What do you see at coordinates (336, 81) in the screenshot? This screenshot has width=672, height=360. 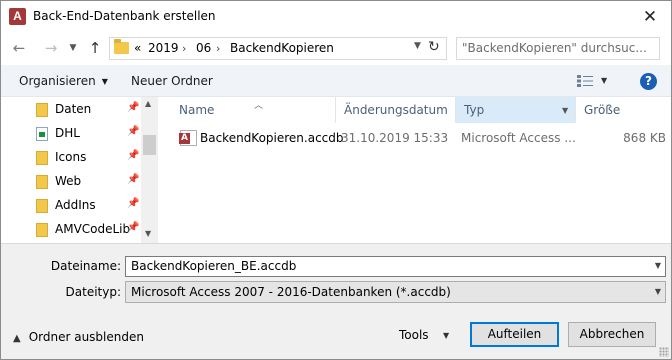 I see `command-bar: Organisieren ▼ Neuer Ordner ▼ ?` at bounding box center [336, 81].